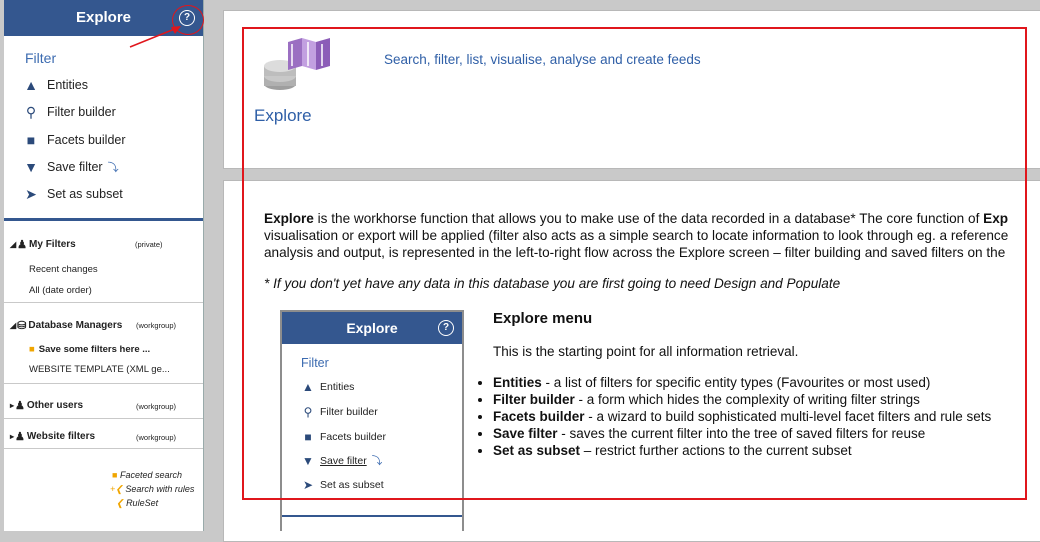 The height and width of the screenshot is (542, 1040). What do you see at coordinates (31, 167) in the screenshot?
I see `funnel-plus-icon: ▼` at bounding box center [31, 167].